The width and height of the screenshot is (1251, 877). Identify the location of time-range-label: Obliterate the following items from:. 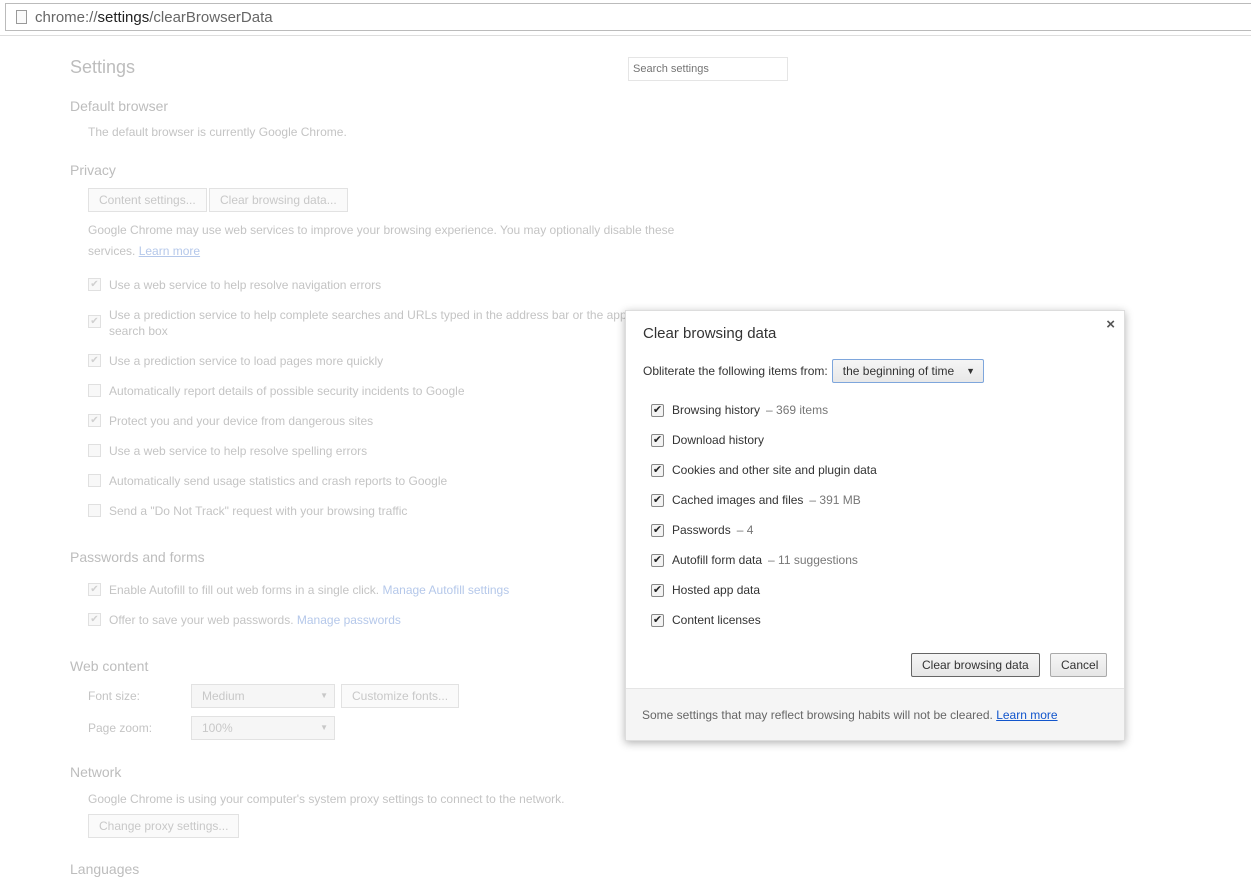
(735, 371).